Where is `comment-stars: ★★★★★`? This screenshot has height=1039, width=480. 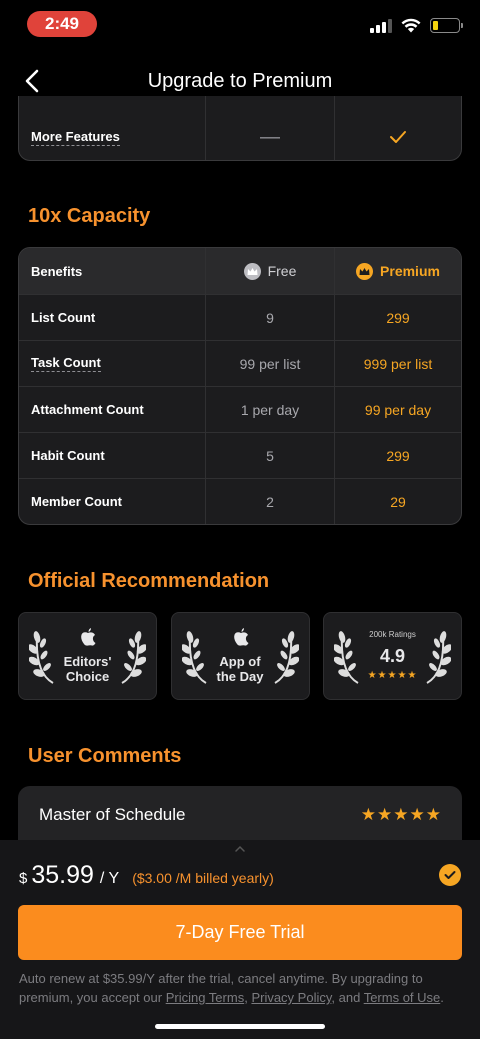 comment-stars: ★★★★★ is located at coordinates (401, 814).